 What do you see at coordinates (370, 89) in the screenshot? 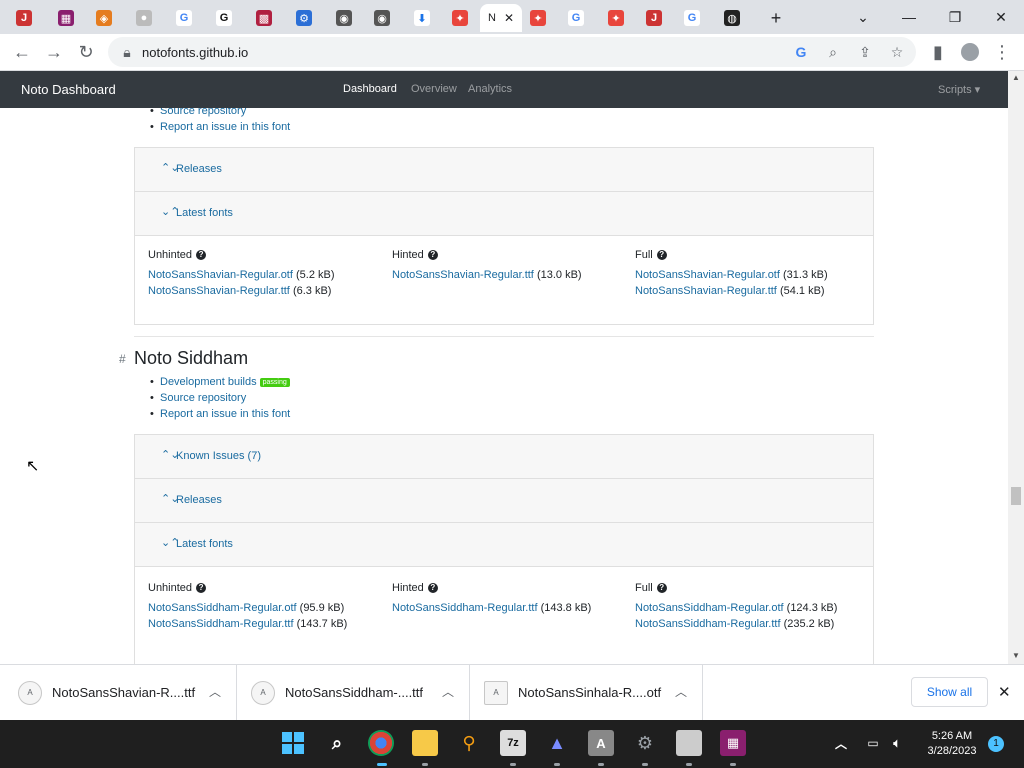
I see `nav-dashboard: Dashboard` at bounding box center [370, 89].